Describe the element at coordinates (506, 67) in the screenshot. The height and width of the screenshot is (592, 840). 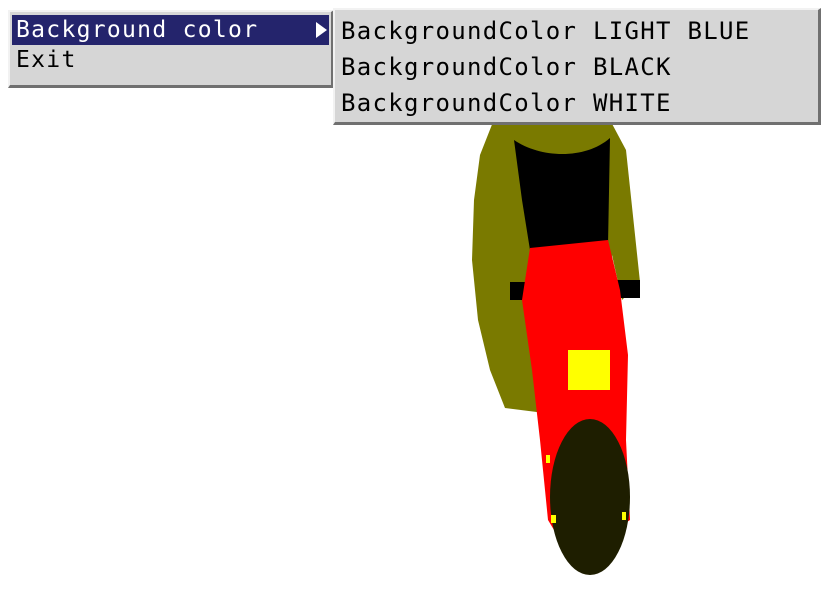
I see `submenu-item-label: BackgroundColor BLACK` at that location.